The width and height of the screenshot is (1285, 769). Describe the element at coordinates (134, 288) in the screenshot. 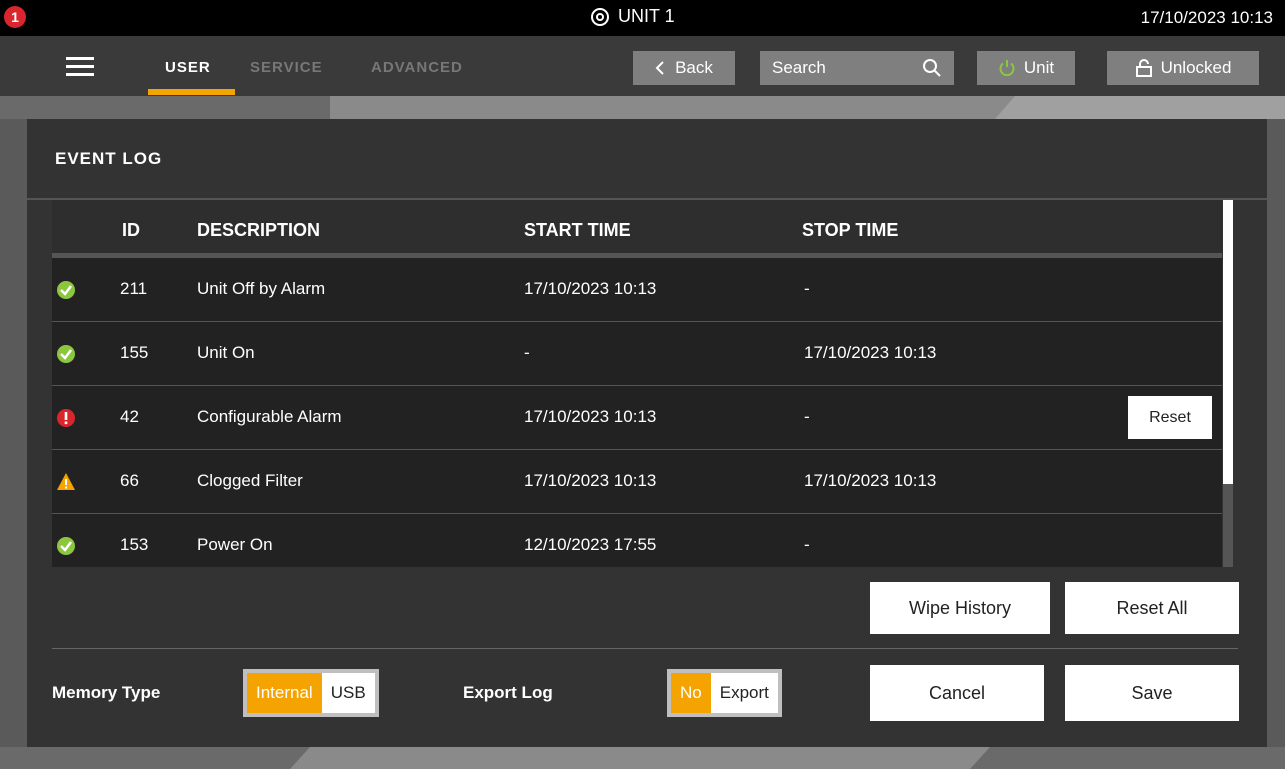

I see `event-id: 211` at that location.